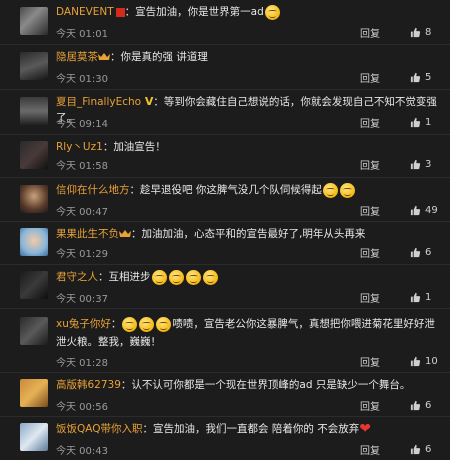 Image resolution: width=450 pixels, height=460 pixels. I want to click on username: 信仰在什么地方, so click(93, 190).